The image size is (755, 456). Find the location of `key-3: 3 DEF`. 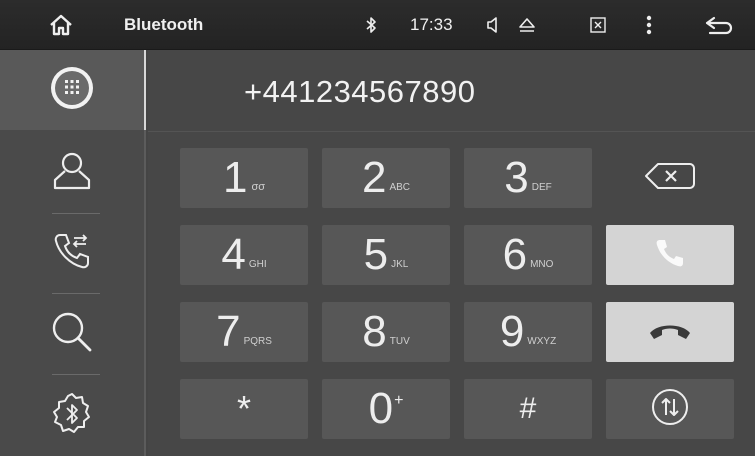

key-3: 3 DEF is located at coordinates (528, 178).